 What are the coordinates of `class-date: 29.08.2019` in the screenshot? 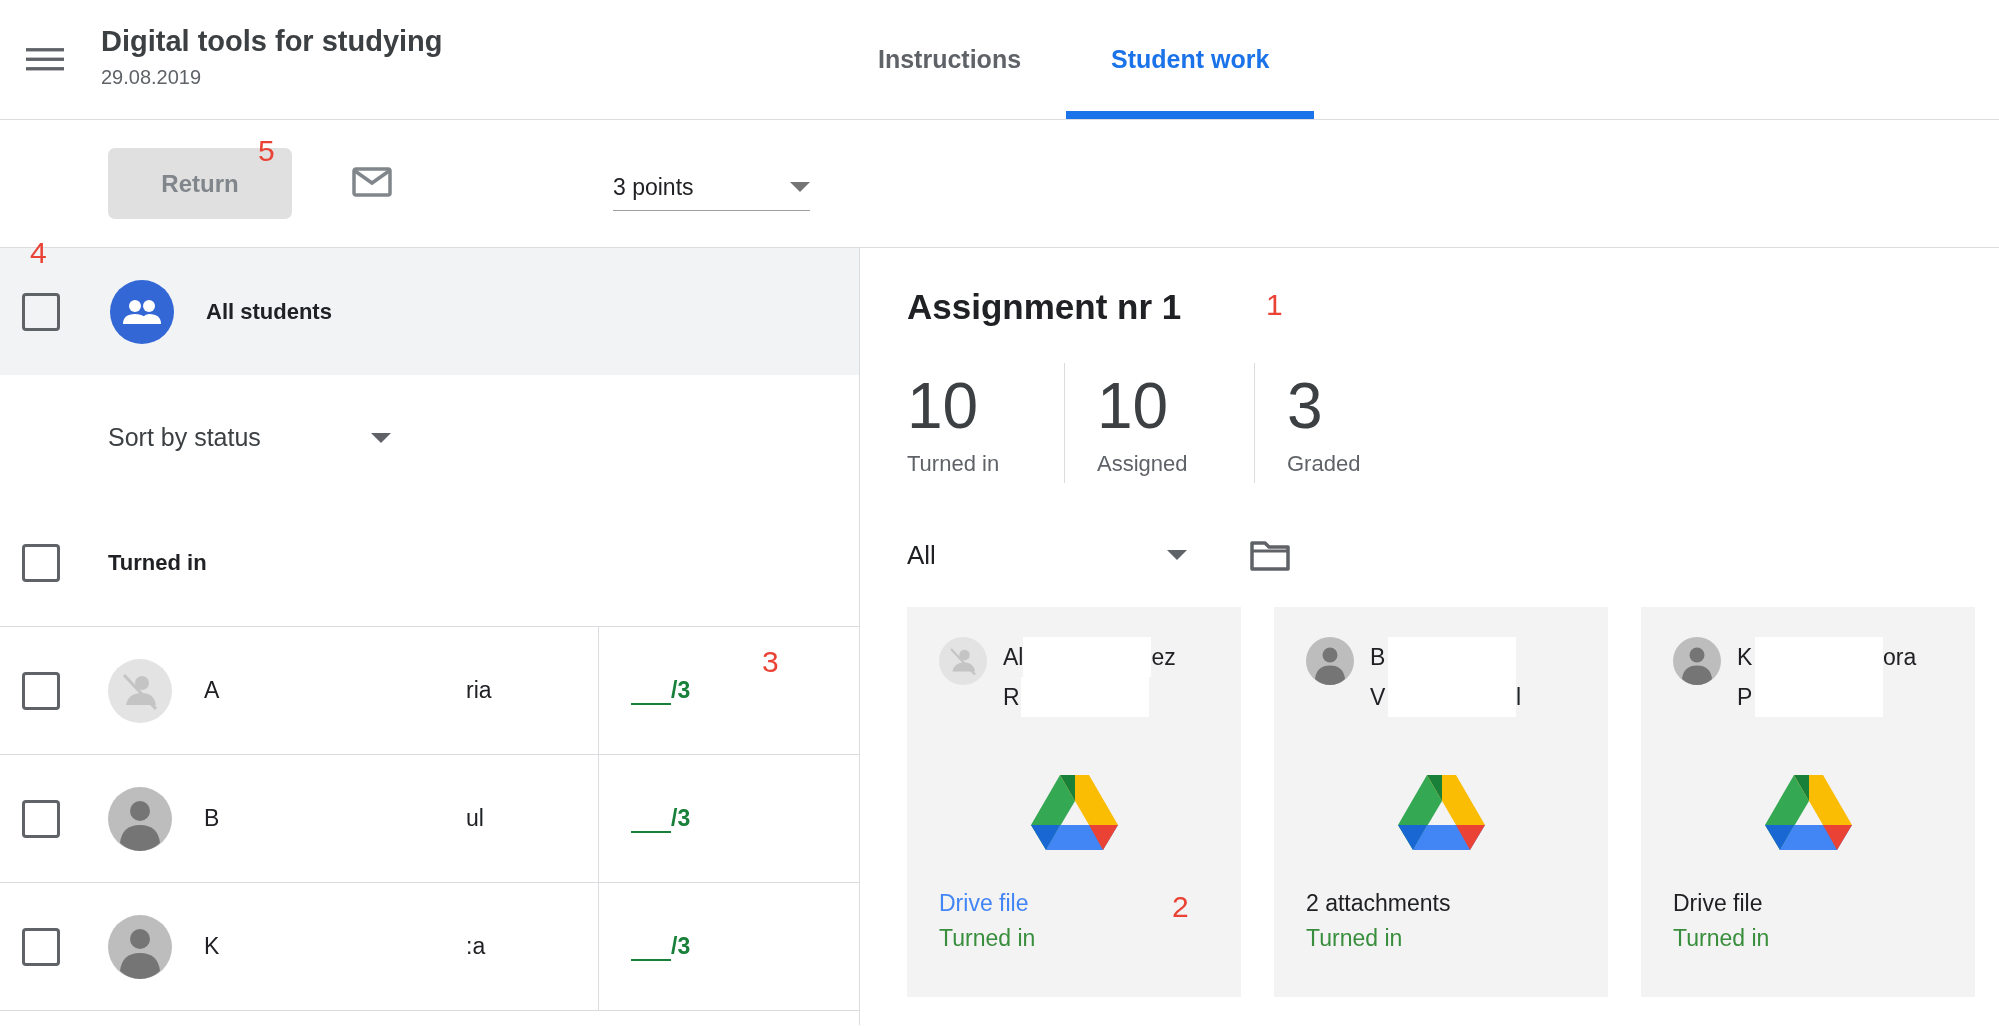 It's located at (152, 77).